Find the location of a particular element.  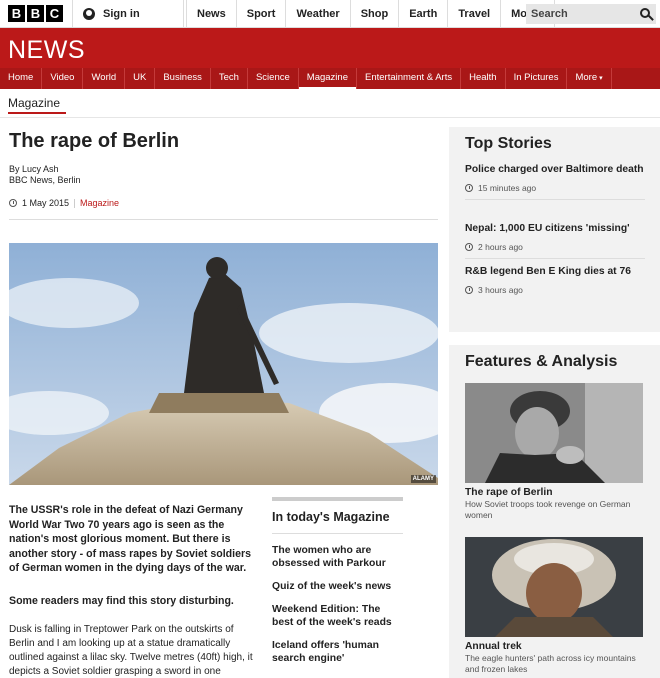

section-nav-entertainment: Entertainment & Arts is located at coordinates (409, 78).